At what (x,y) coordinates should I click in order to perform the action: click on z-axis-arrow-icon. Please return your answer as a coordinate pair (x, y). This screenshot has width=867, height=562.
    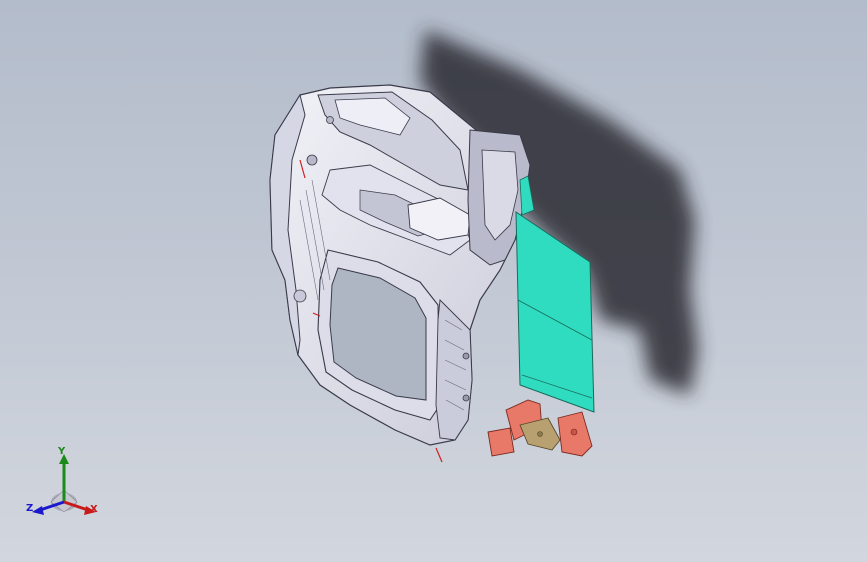
    Looking at the image, I should click on (38, 510).